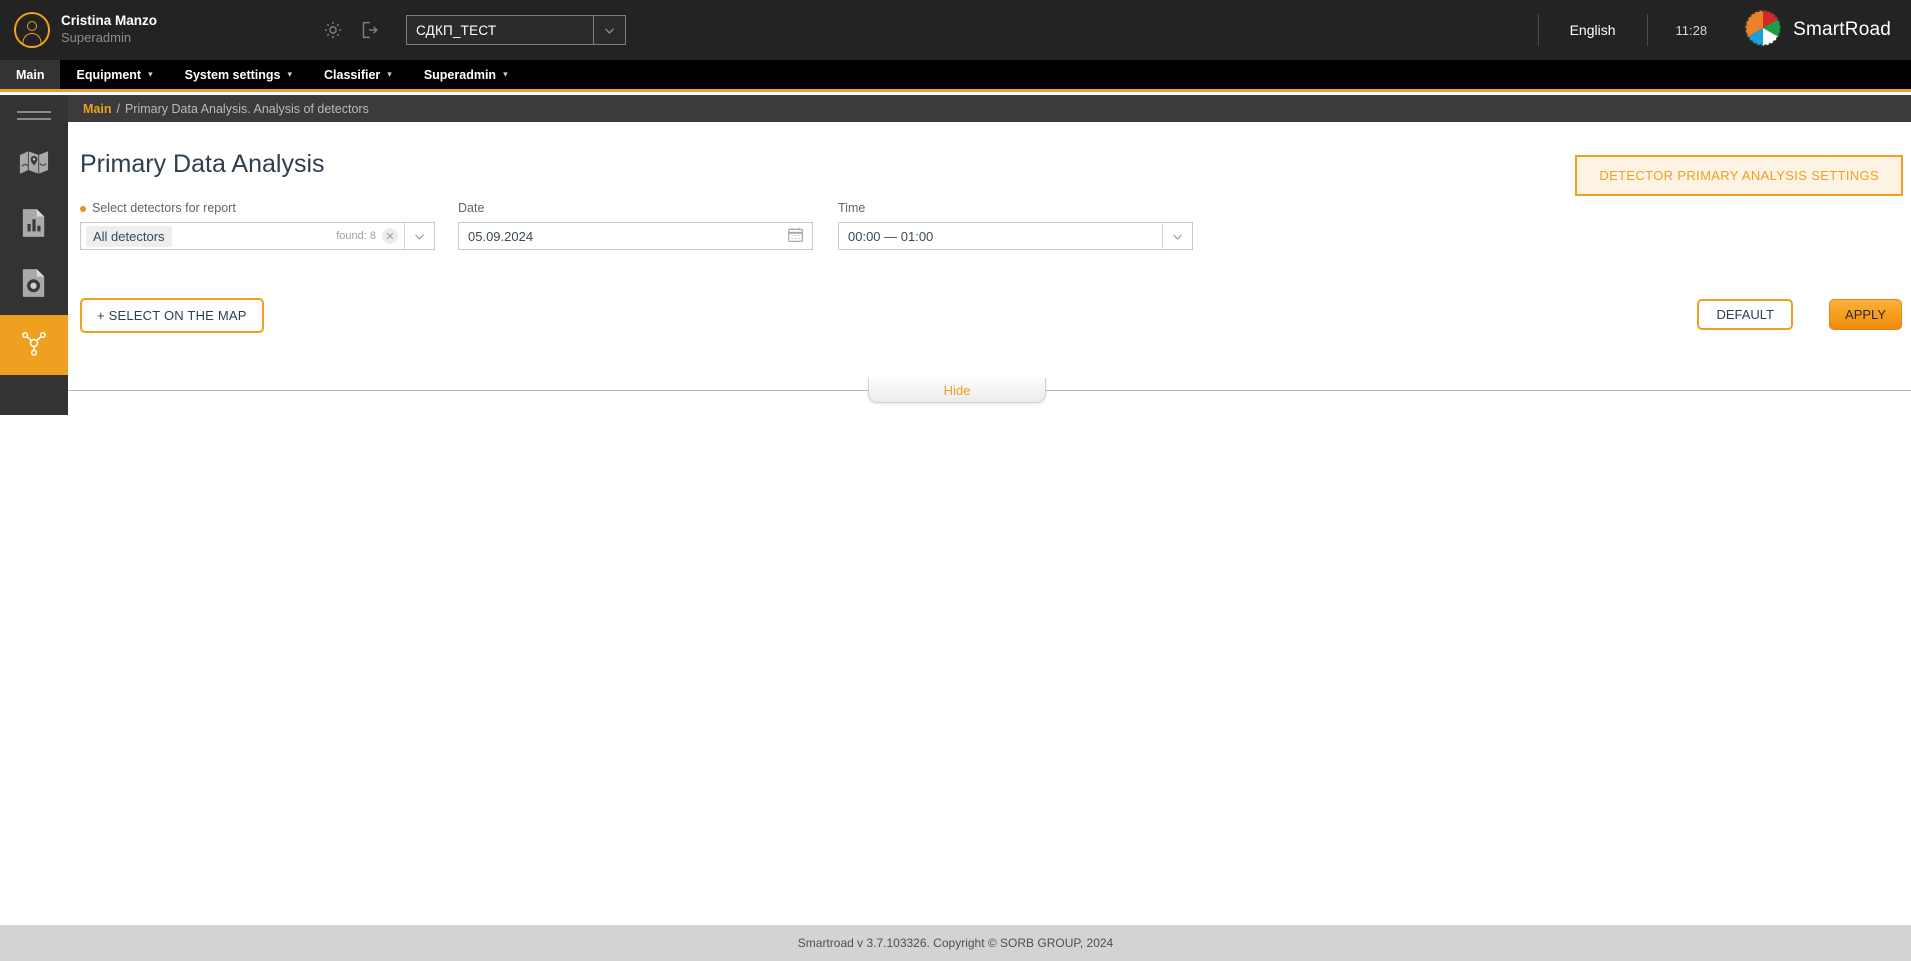 This screenshot has height=961, width=1911. What do you see at coordinates (471, 208) in the screenshot?
I see `date-field-label: Date` at bounding box center [471, 208].